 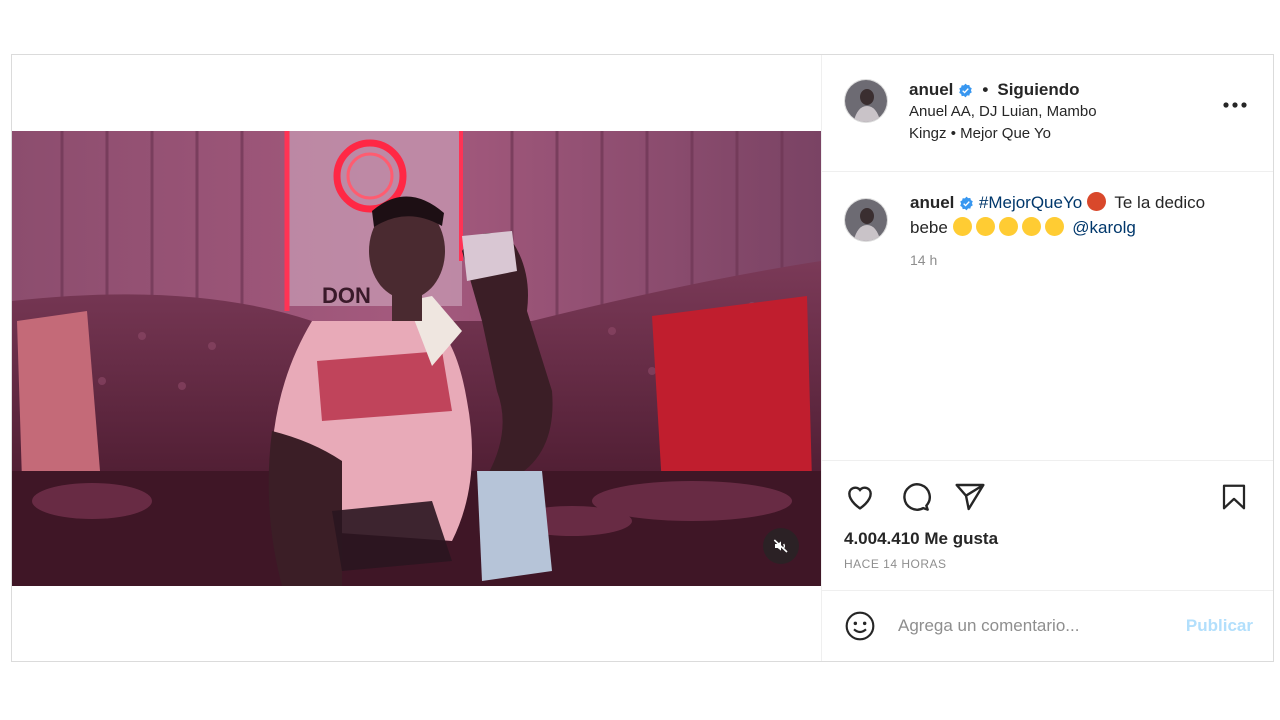 I want to click on avatar, so click(x=866, y=101).